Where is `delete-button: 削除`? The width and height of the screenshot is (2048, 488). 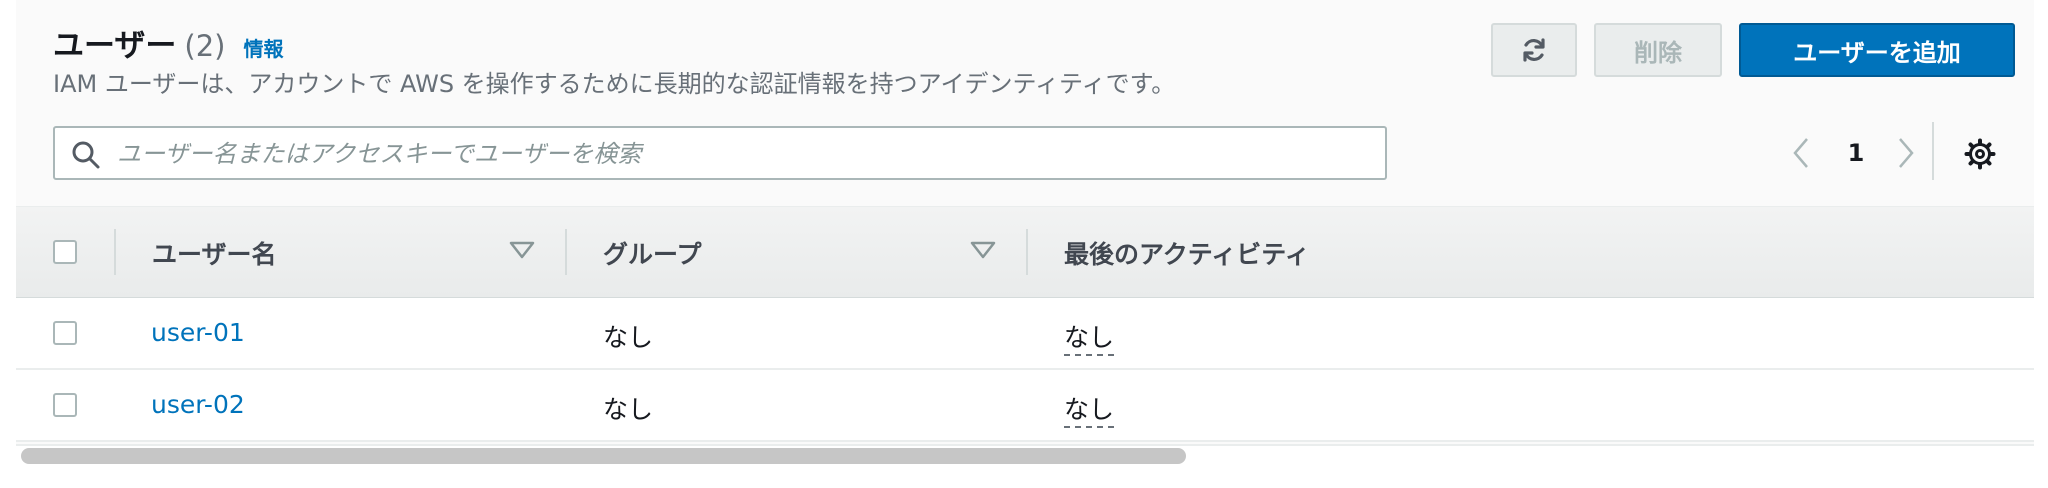
delete-button: 削除 is located at coordinates (1658, 50).